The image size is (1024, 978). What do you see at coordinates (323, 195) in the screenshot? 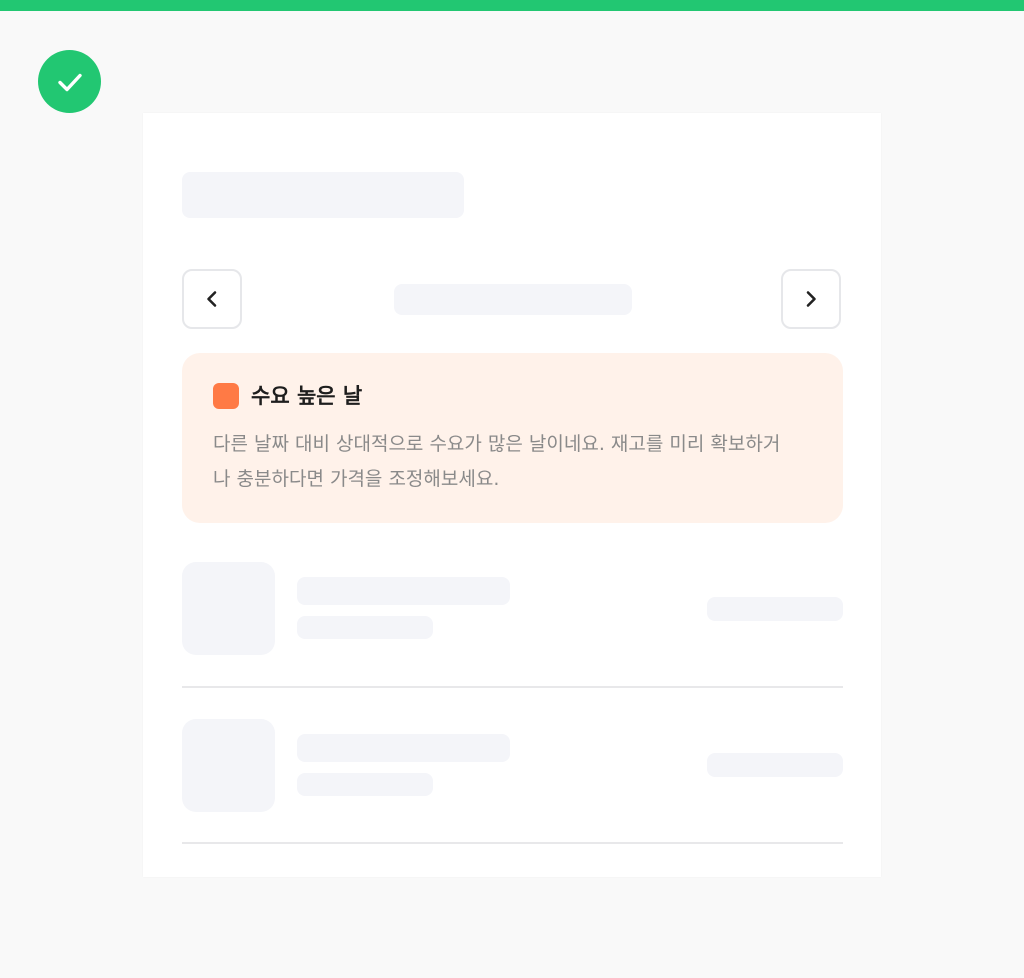
I see `title-skeleton` at bounding box center [323, 195].